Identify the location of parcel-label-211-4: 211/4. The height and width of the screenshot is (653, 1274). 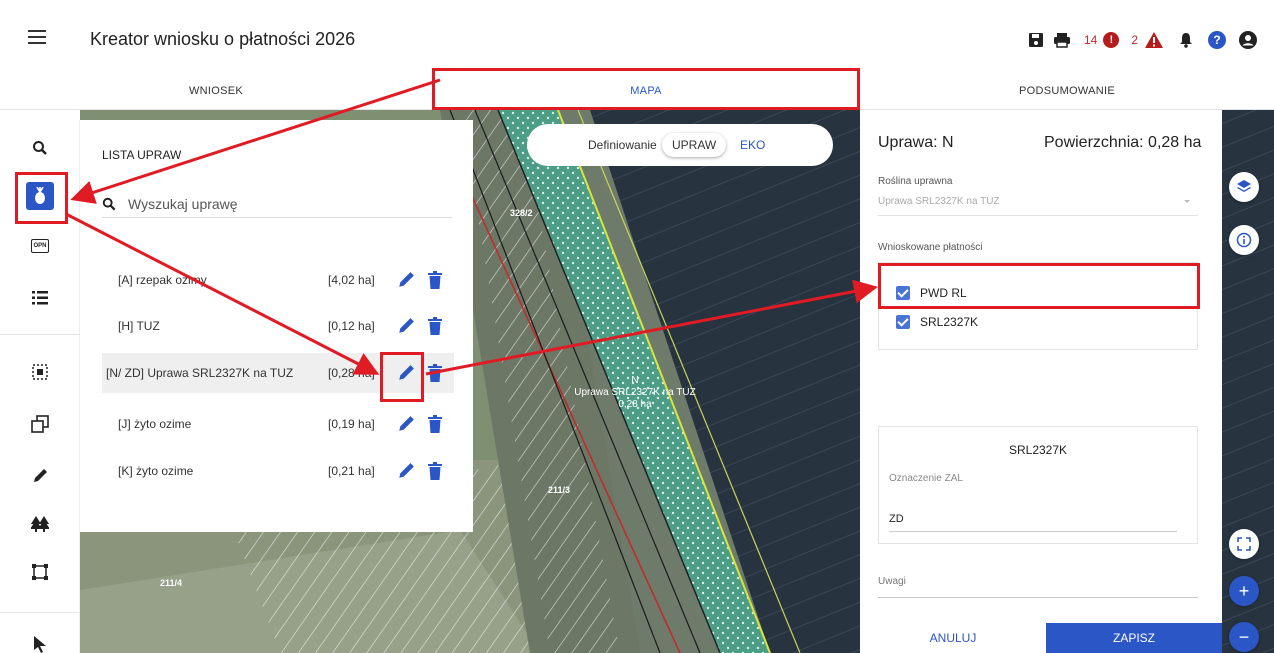
(171, 583).